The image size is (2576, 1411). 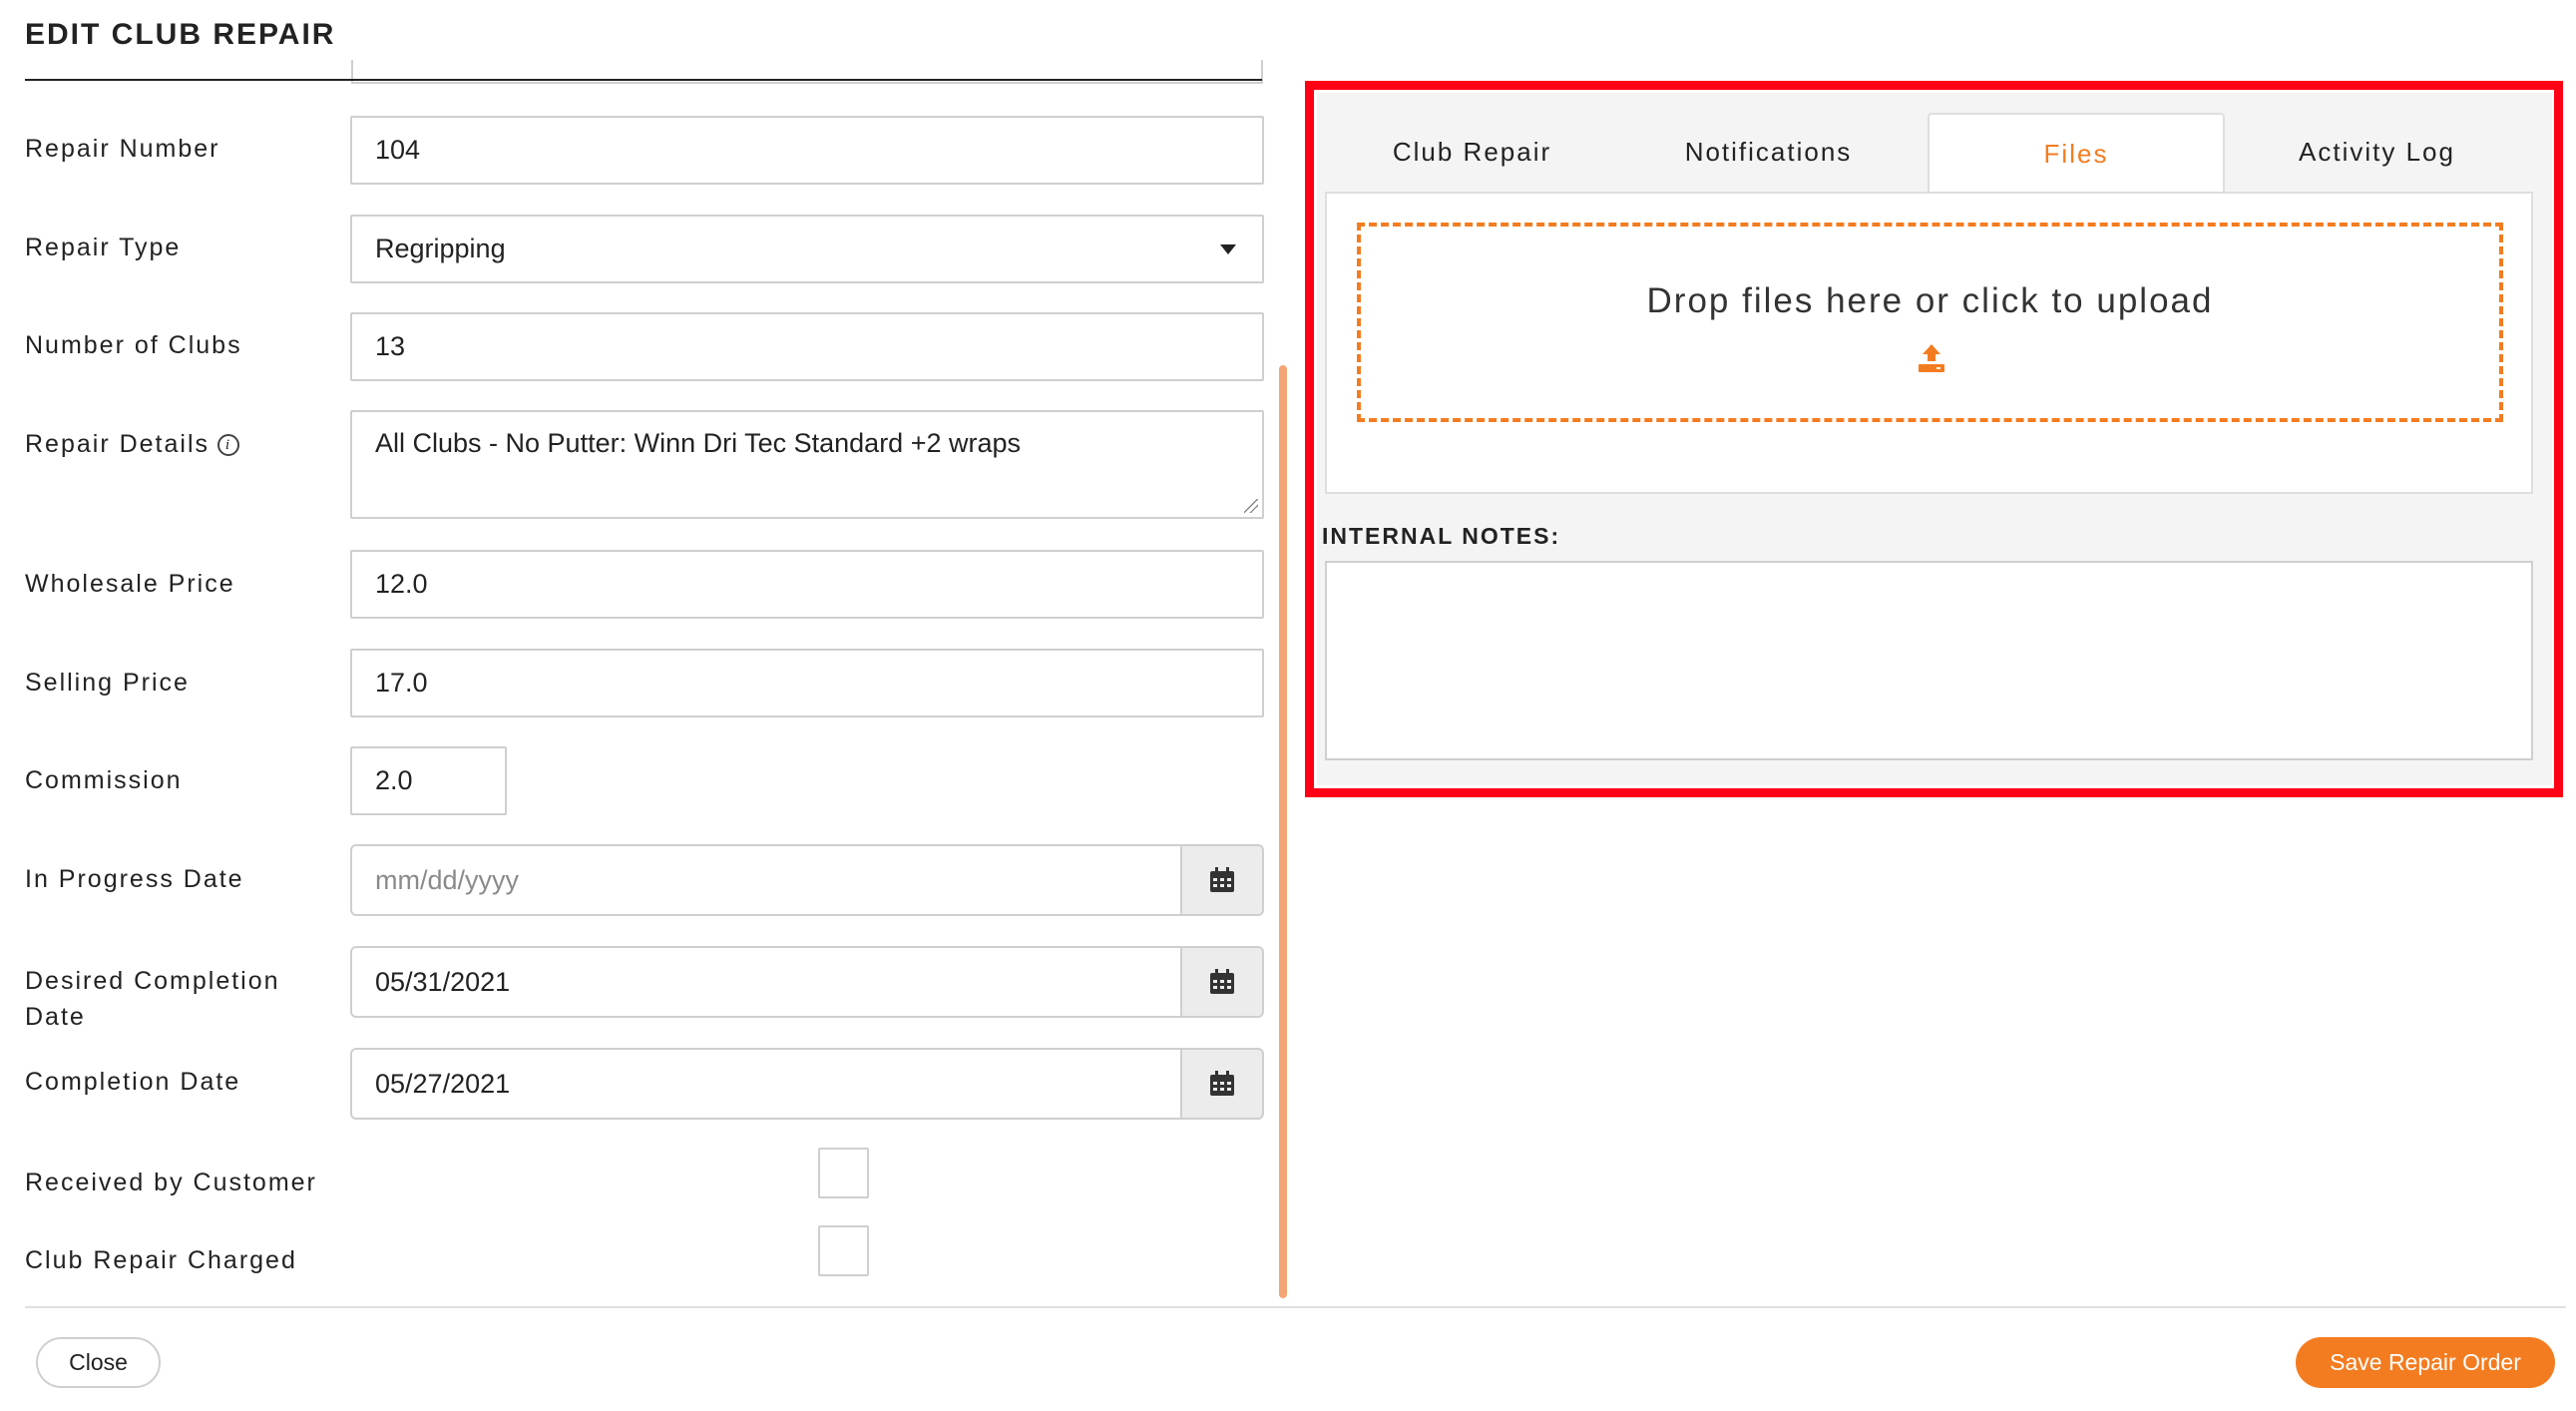 What do you see at coordinates (766, 1084) in the screenshot?
I see `completion-date-input: 05/27/2021` at bounding box center [766, 1084].